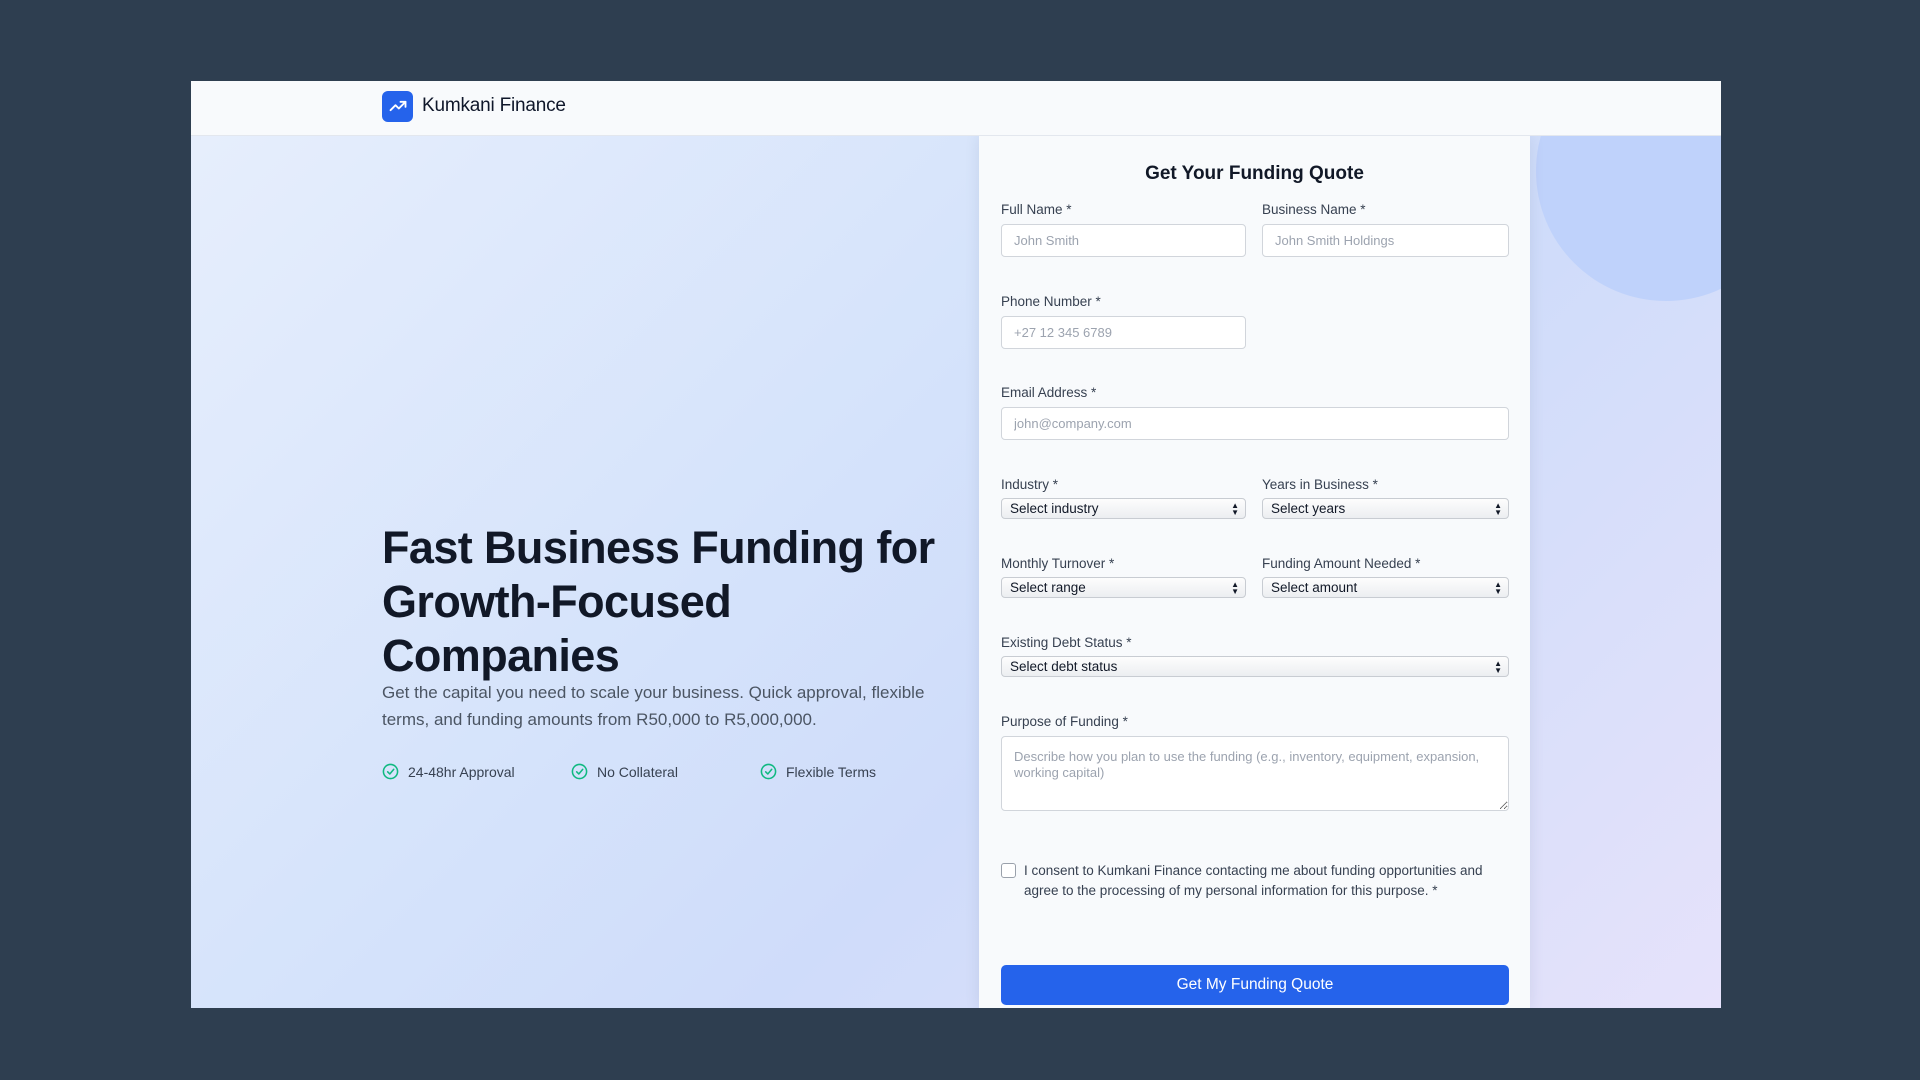  I want to click on brand-name: Kumkani Finance, so click(494, 105).